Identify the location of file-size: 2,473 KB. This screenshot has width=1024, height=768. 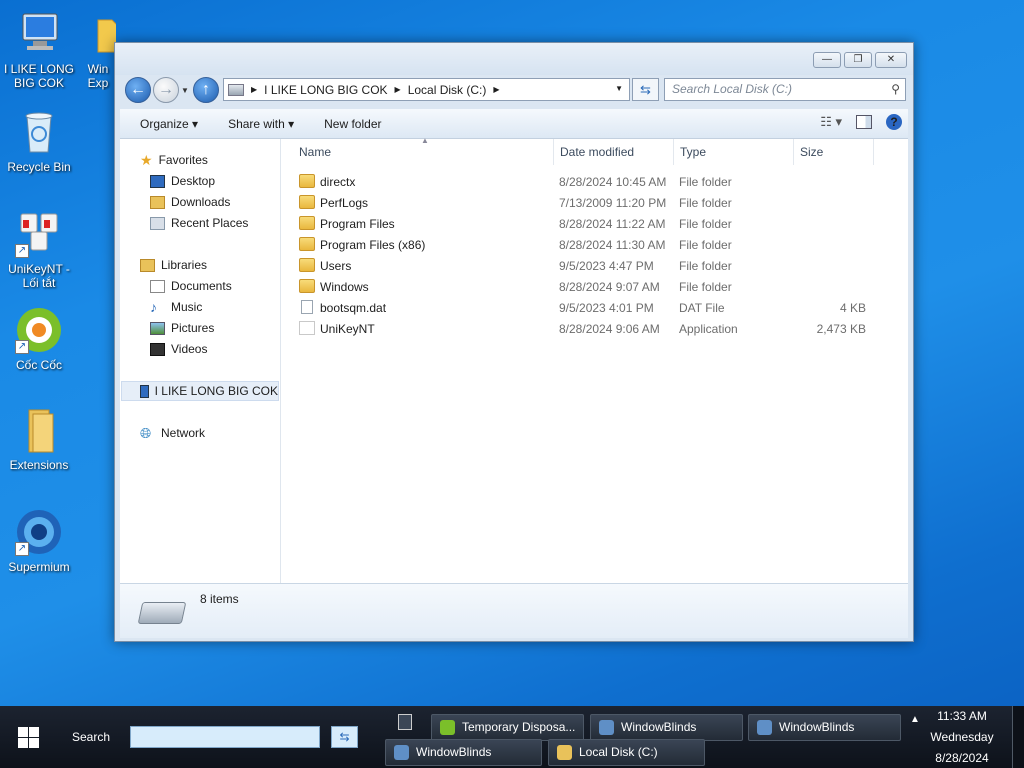
(841, 329).